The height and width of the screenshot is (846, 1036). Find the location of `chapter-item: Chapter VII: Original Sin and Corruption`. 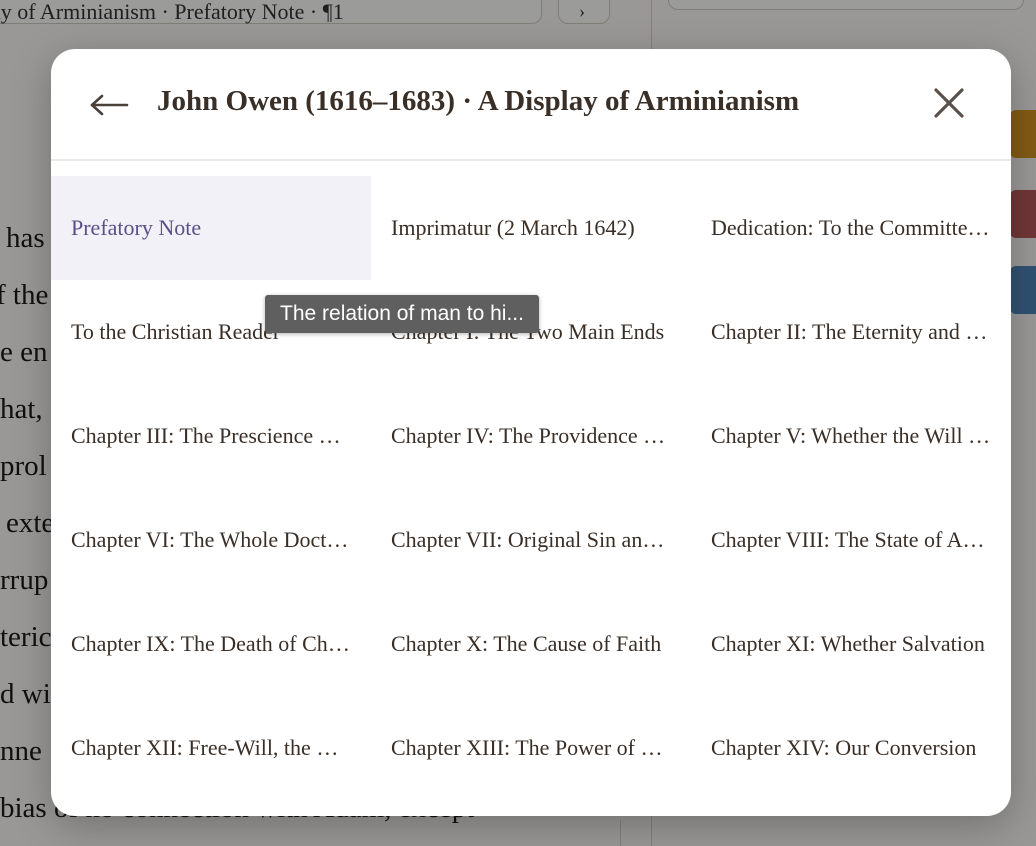

chapter-item: Chapter VII: Original Sin and Corruption is located at coordinates (531, 540).